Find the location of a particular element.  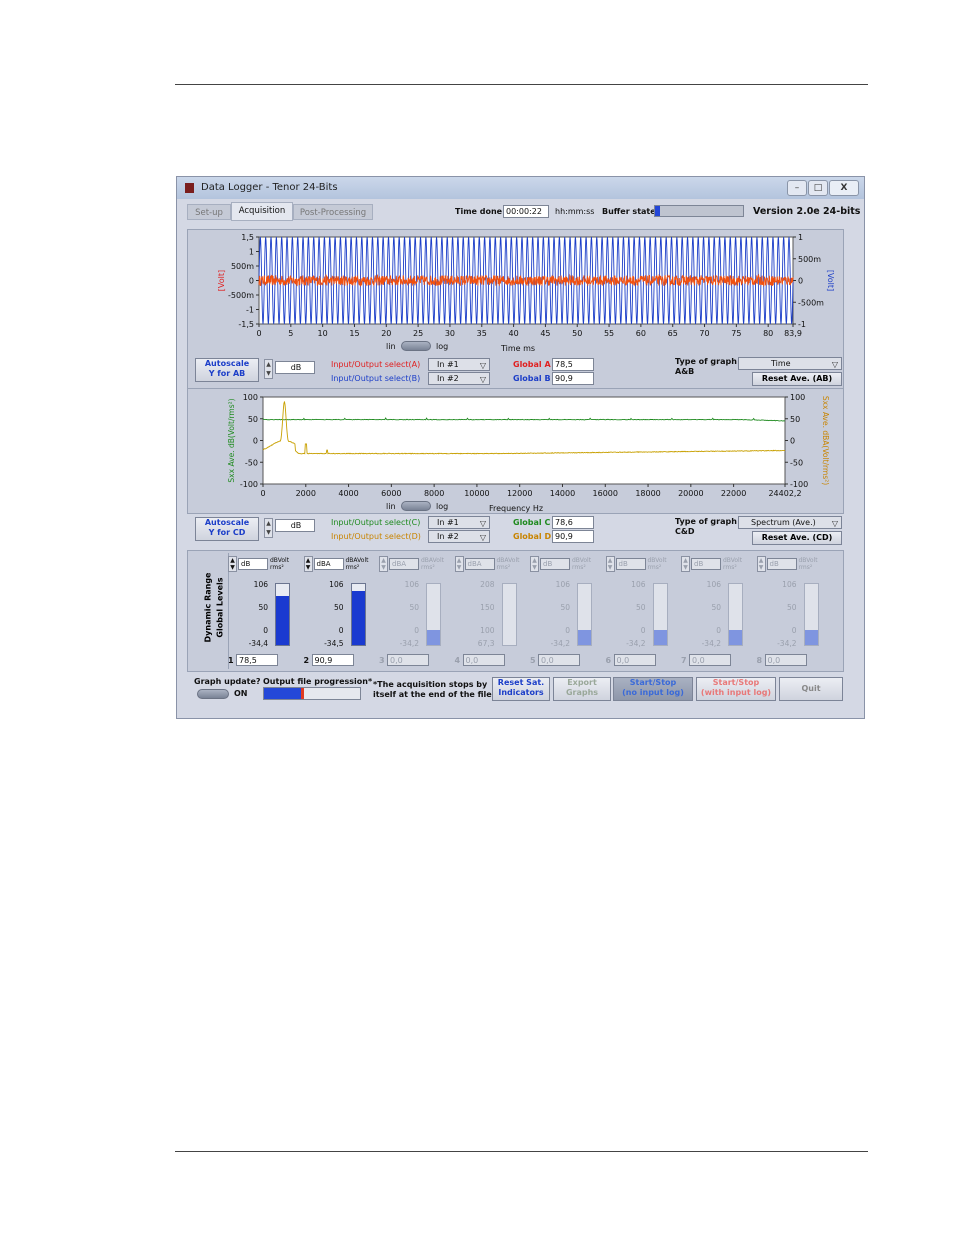

plot-area is located at coordinates (524, 440).